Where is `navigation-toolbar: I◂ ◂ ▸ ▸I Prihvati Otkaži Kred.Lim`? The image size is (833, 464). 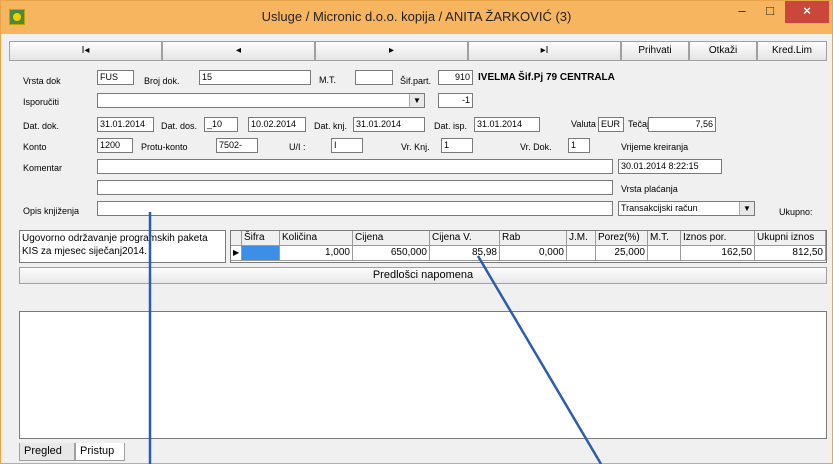
navigation-toolbar: I◂ ◂ ▸ ▸I Prihvati Otkaži Kred.Lim is located at coordinates (418, 51).